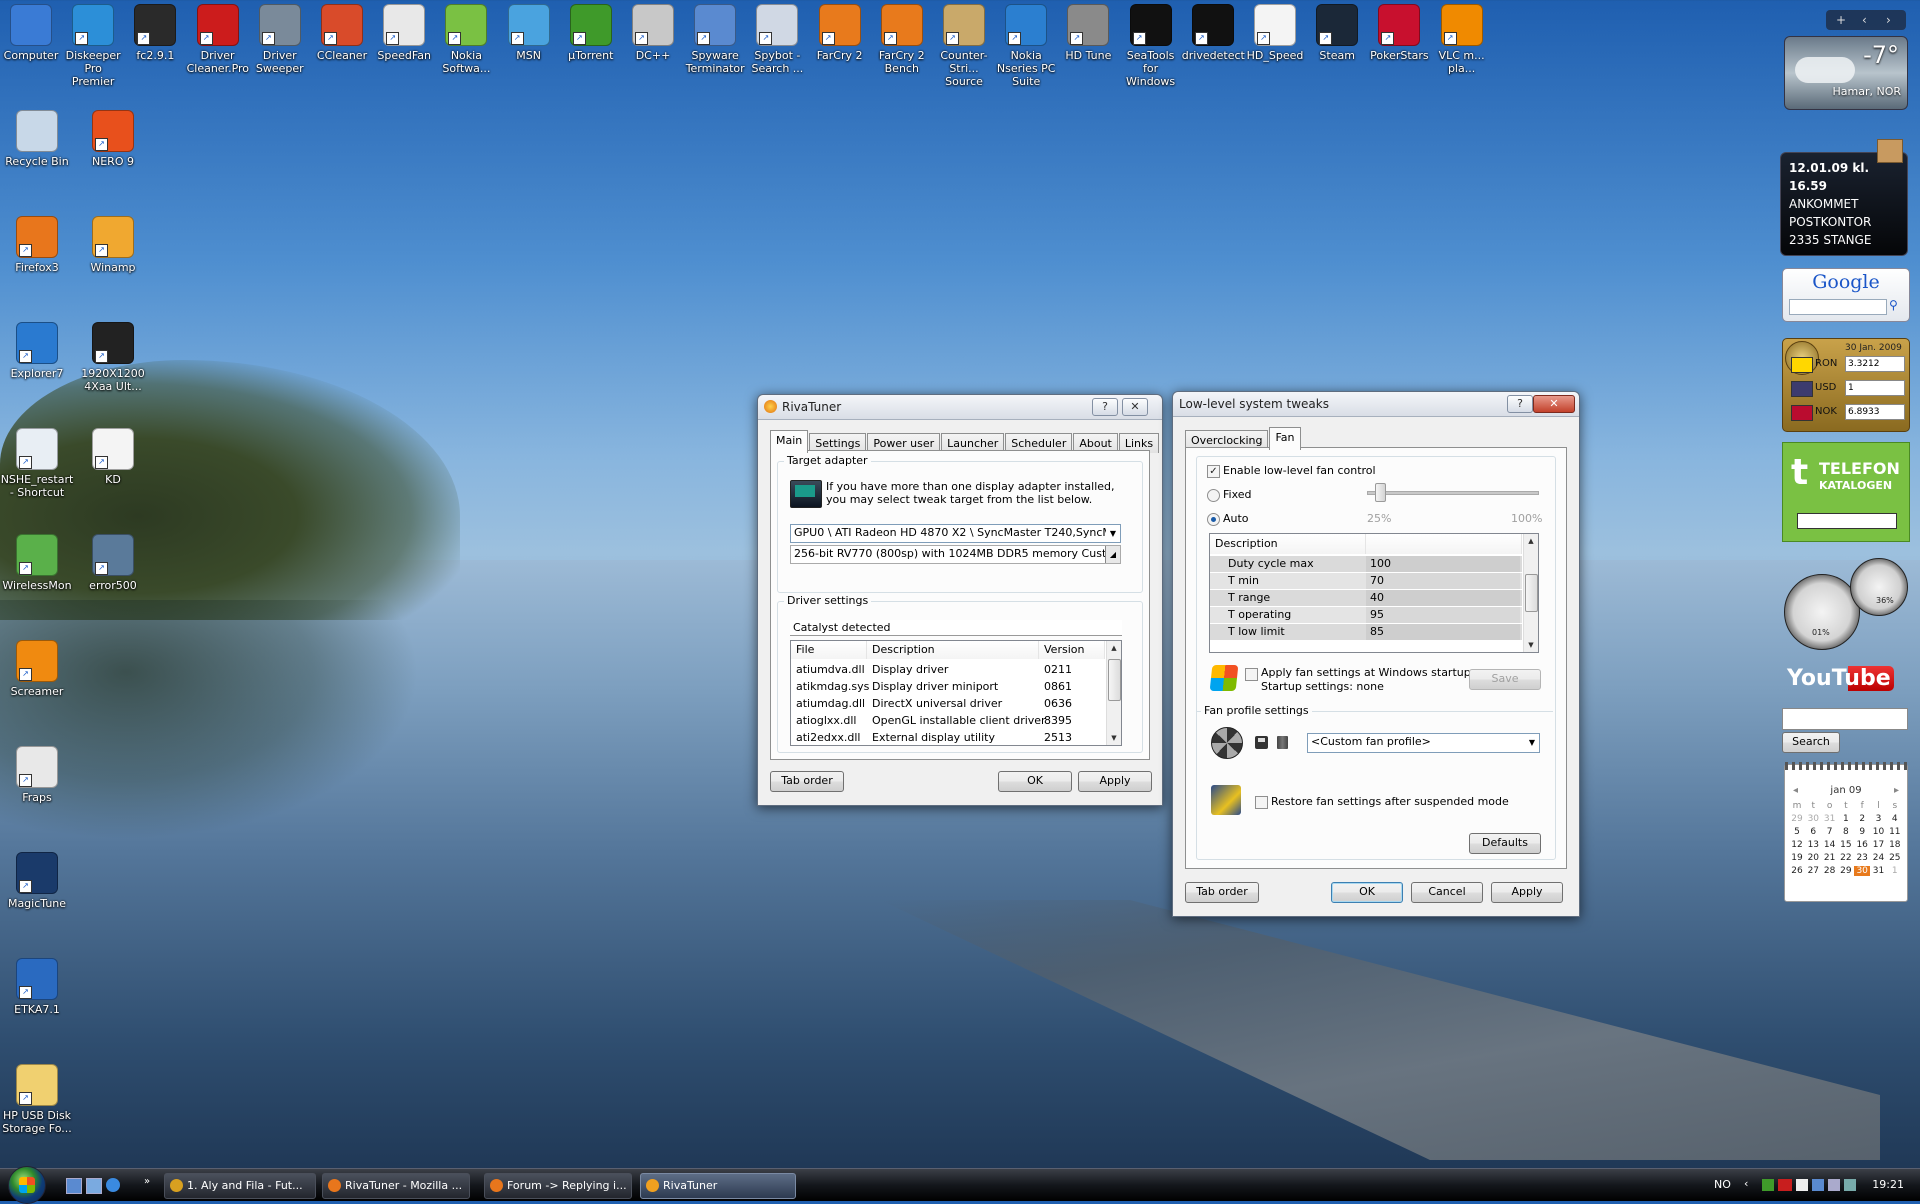 Image resolution: width=1920 pixels, height=1204 pixels. What do you see at coordinates (1213, 495) in the screenshot?
I see `fixed-radio` at bounding box center [1213, 495].